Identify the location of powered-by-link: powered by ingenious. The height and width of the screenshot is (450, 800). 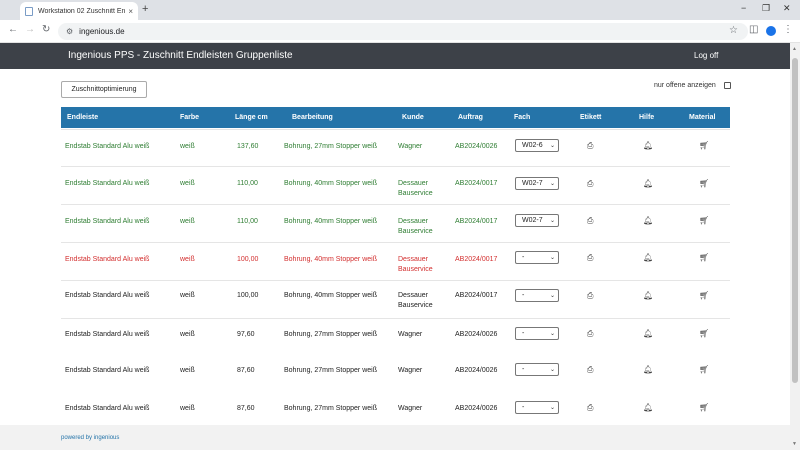
(90, 438).